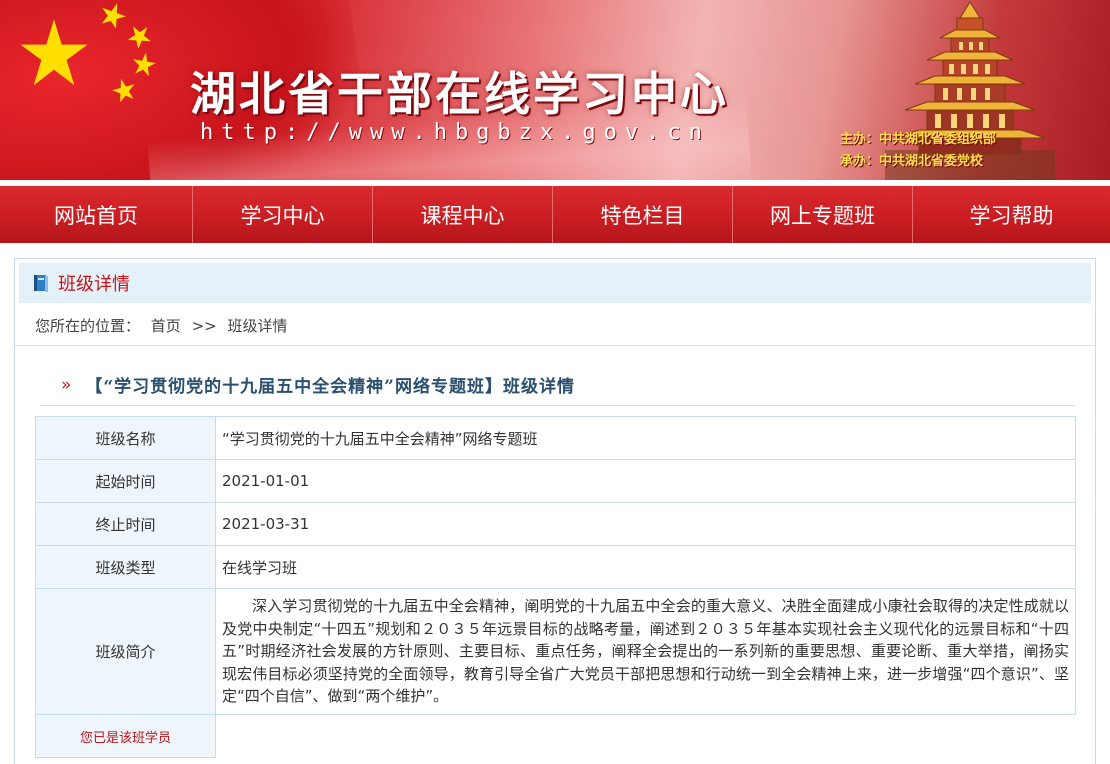  Describe the element at coordinates (455, 132) in the screenshot. I see `site-url: http://www.hbgbzx.gov.cn` at that location.